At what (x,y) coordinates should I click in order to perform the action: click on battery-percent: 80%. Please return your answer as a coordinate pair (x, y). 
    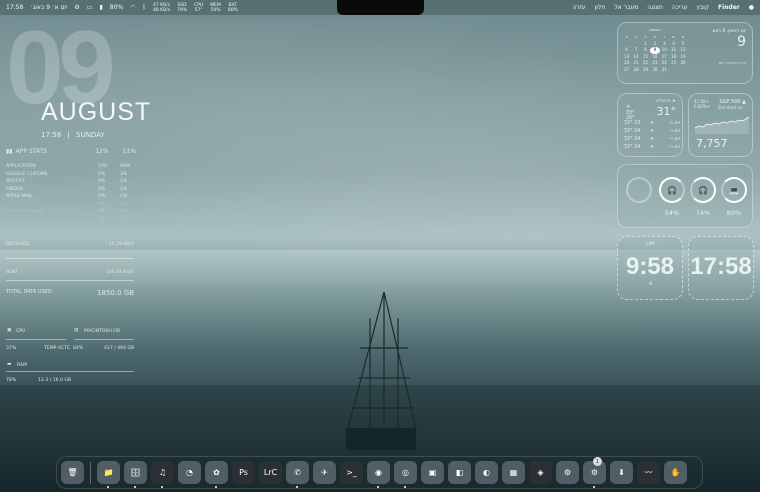
    Looking at the image, I should click on (116, 7).